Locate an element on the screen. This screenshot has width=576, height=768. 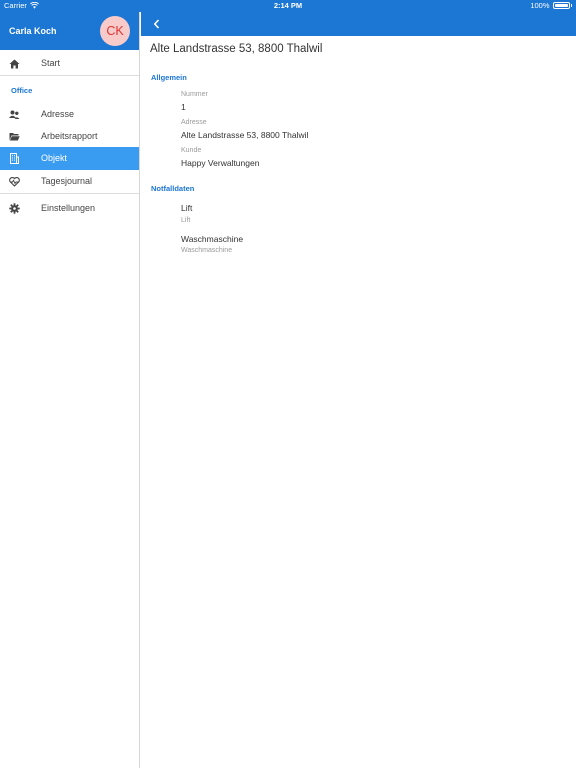
carrier-label: Carrier is located at coordinates (15, 5).